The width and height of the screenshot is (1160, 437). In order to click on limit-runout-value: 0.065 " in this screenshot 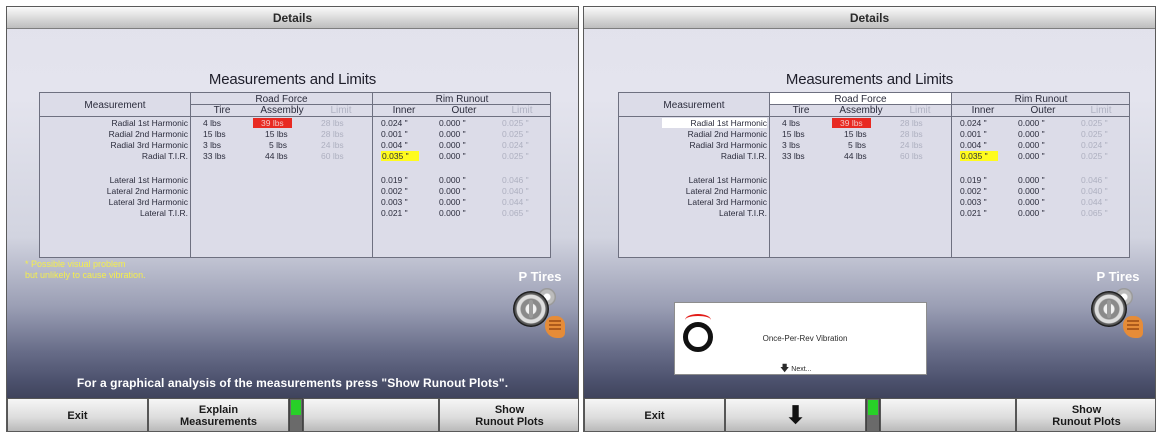, I will do `click(1094, 213)`.